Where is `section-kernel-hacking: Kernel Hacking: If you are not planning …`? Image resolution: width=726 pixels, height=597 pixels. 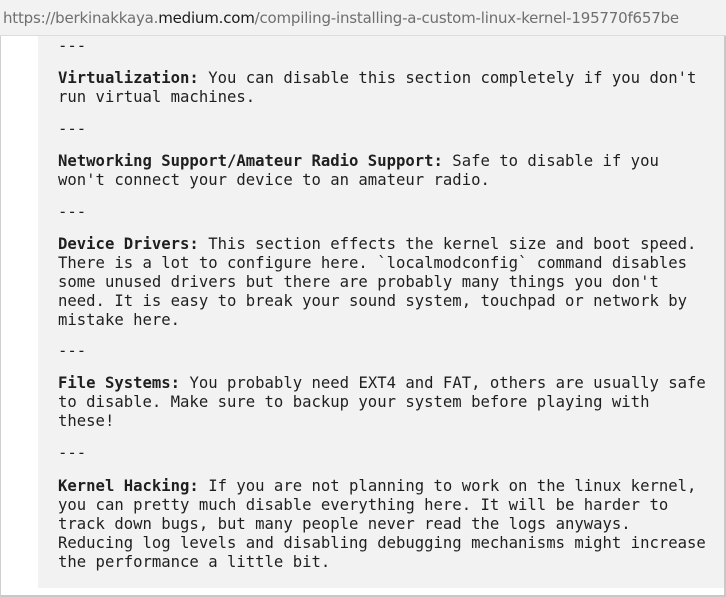 section-kernel-hacking: Kernel Hacking: If you are not planning … is located at coordinates (383, 524).